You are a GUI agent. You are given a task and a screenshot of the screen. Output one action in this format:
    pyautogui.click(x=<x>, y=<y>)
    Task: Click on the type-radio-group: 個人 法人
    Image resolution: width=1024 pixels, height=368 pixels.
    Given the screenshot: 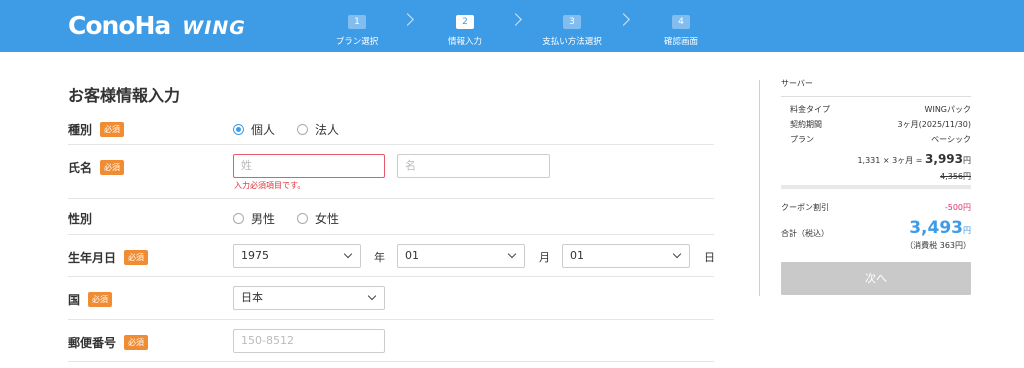 What is the action you would take?
    pyautogui.click(x=297, y=129)
    